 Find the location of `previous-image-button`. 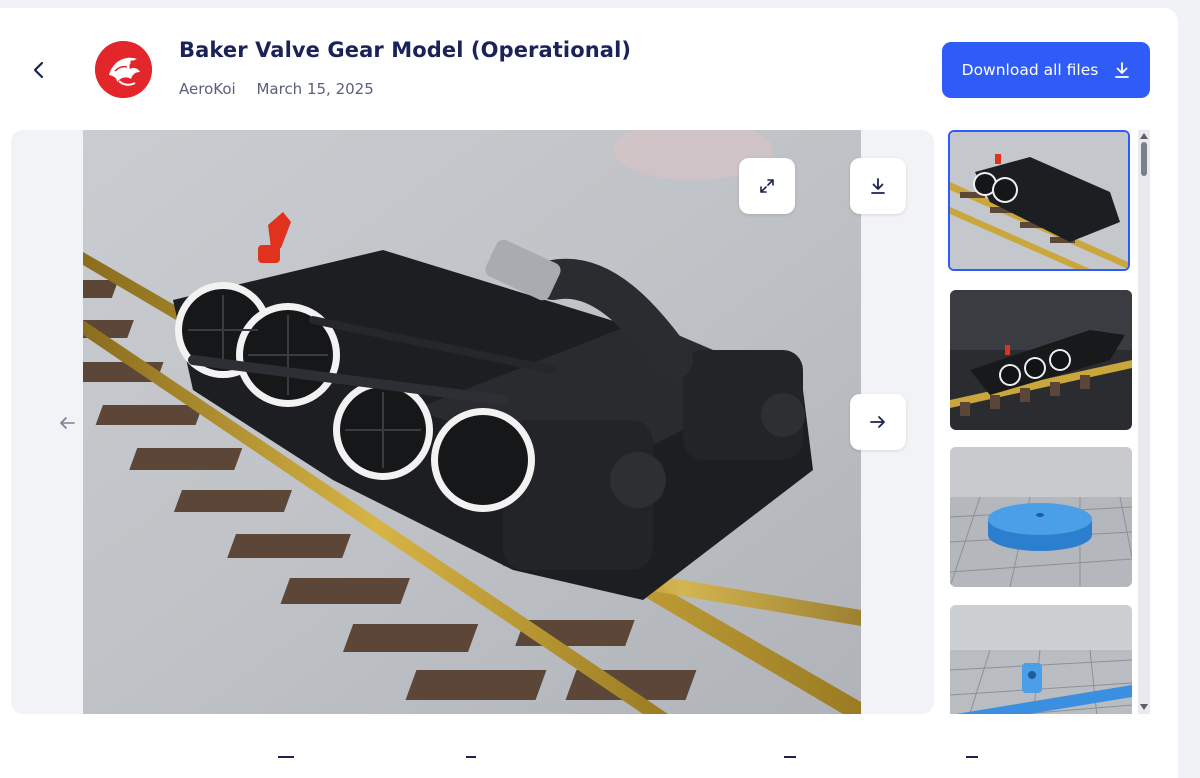

previous-image-button is located at coordinates (67, 423).